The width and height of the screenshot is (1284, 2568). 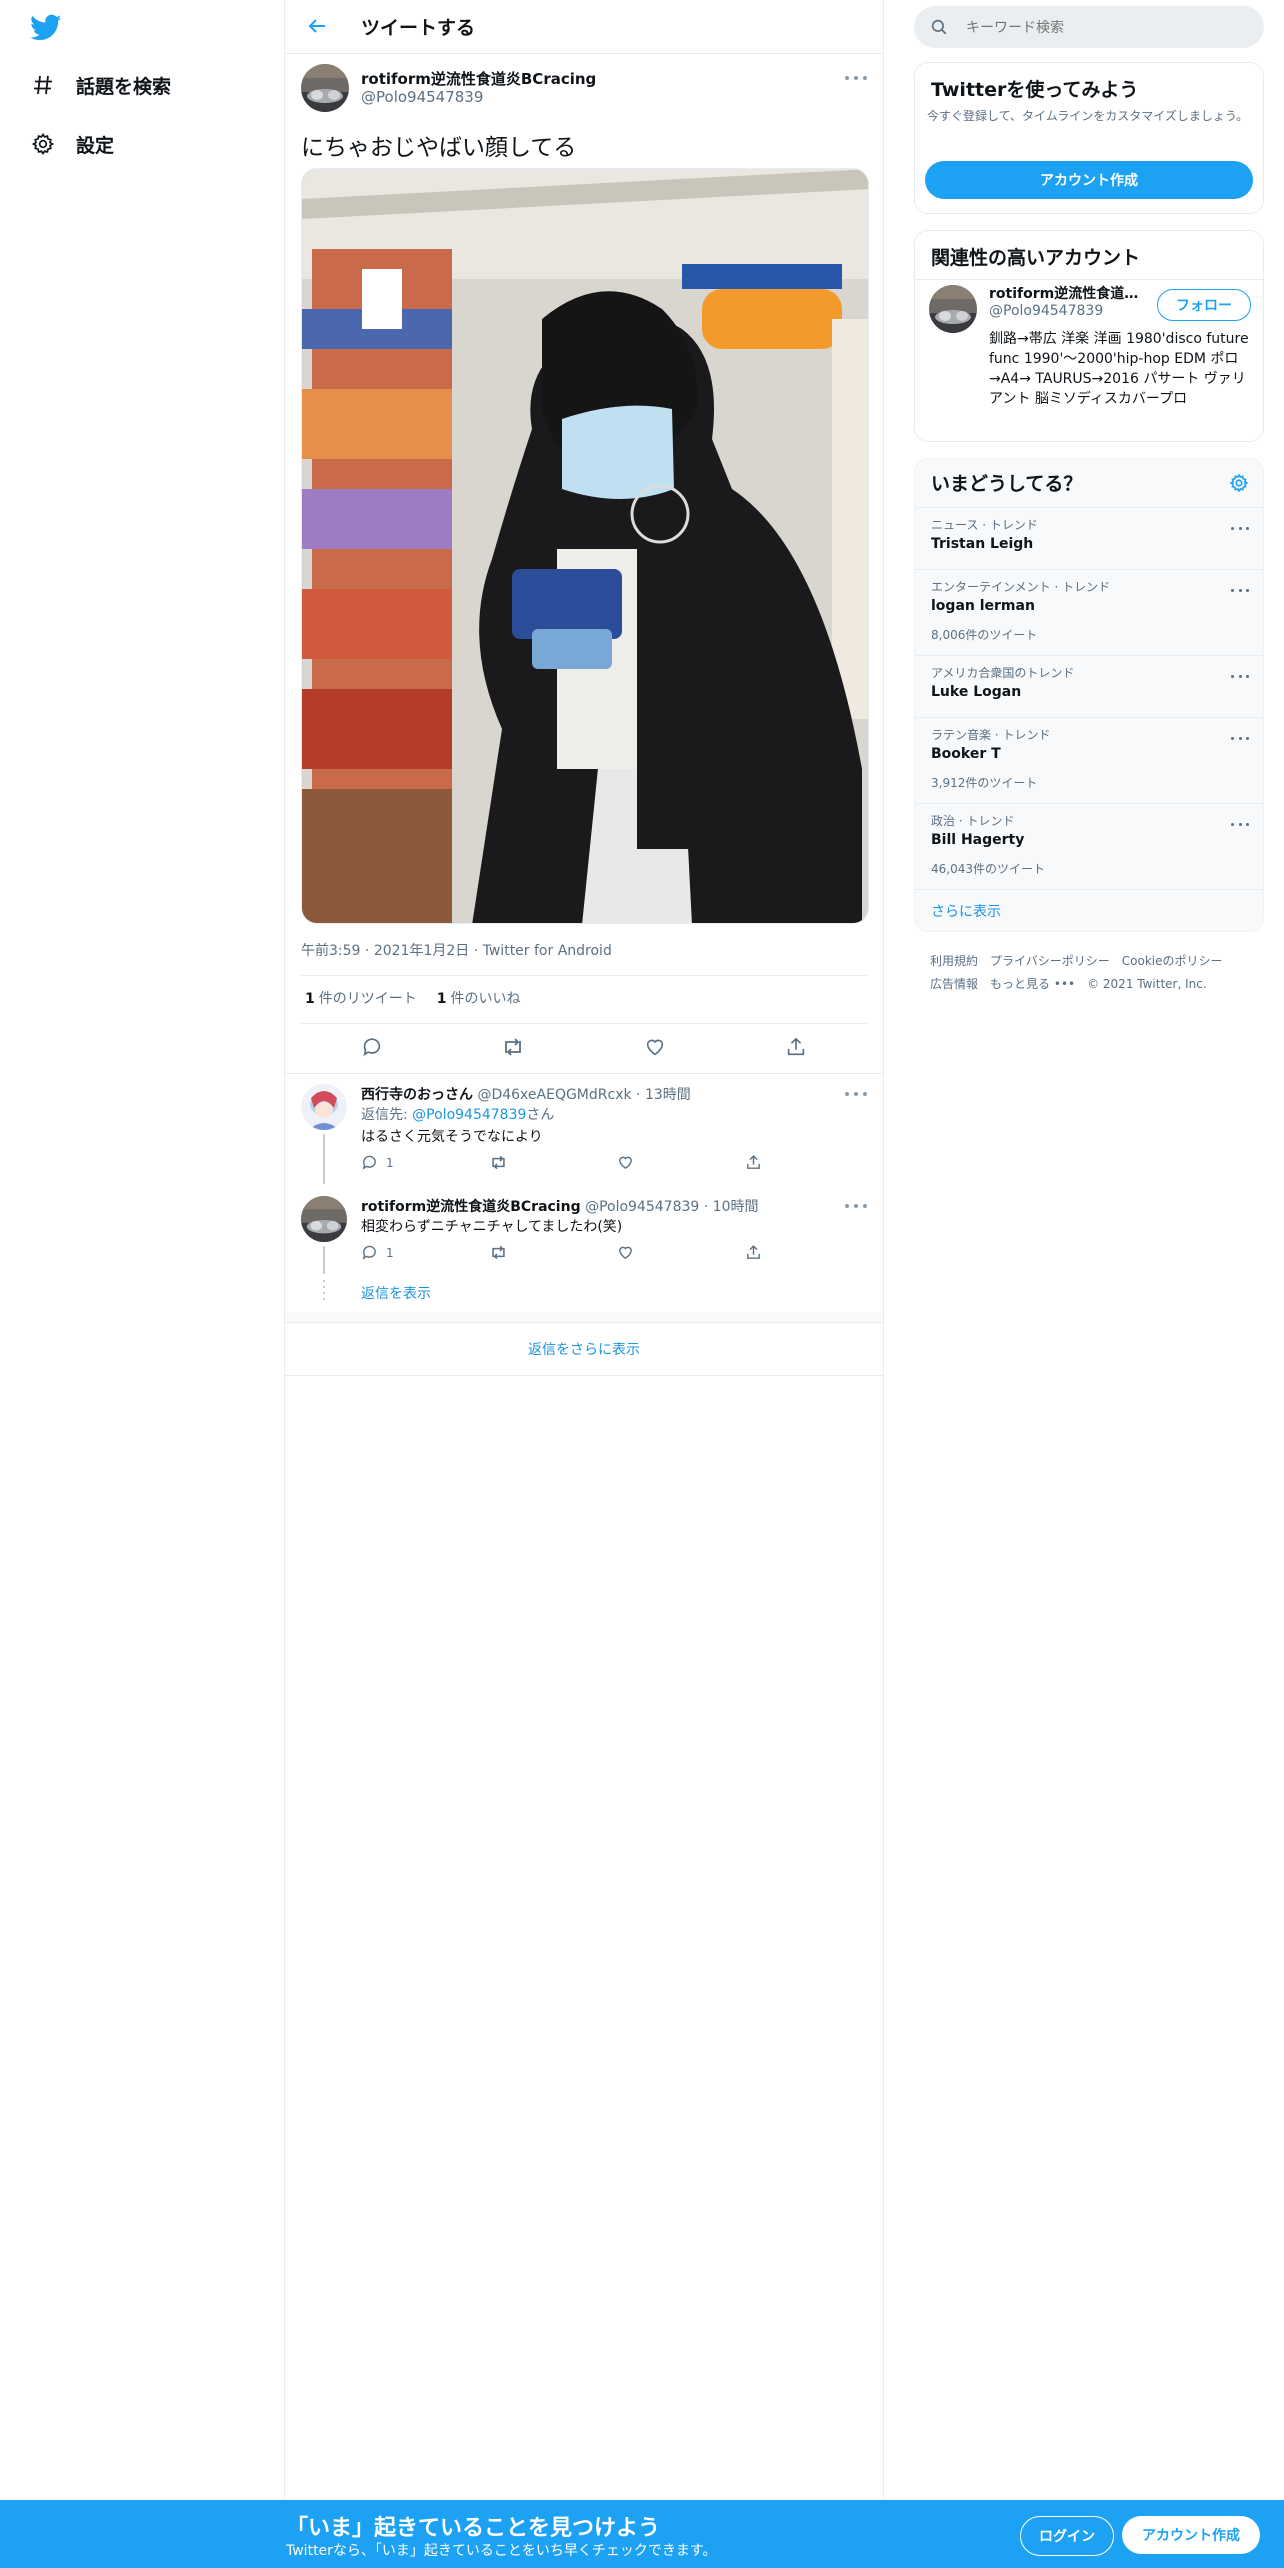 What do you see at coordinates (1089, 760) in the screenshot?
I see `trend-item: ラテン音楽 · トレンド Booker T 3,912件のツイート` at bounding box center [1089, 760].